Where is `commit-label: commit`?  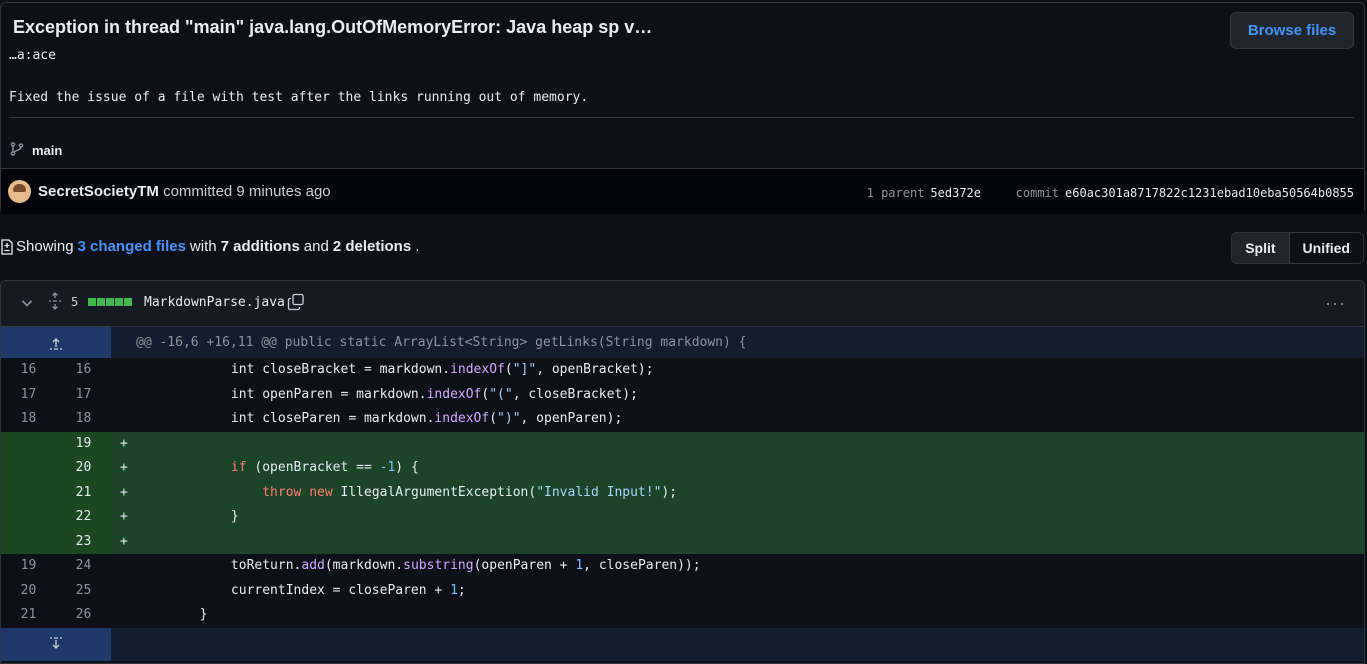 commit-label: commit is located at coordinates (1037, 193).